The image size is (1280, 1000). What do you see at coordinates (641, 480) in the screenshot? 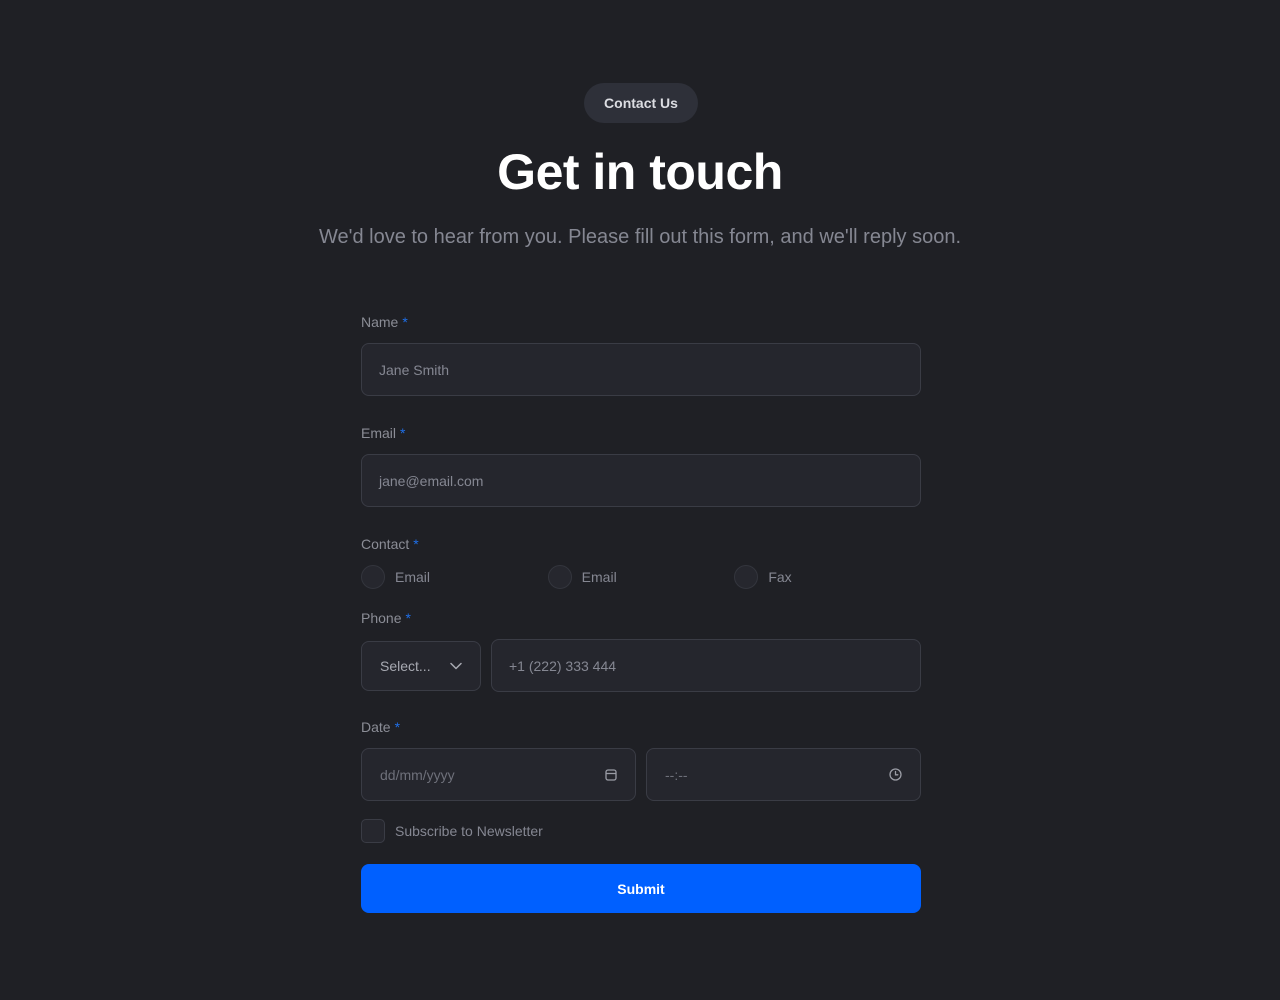
I see `email-input: jane@email.com` at bounding box center [641, 480].